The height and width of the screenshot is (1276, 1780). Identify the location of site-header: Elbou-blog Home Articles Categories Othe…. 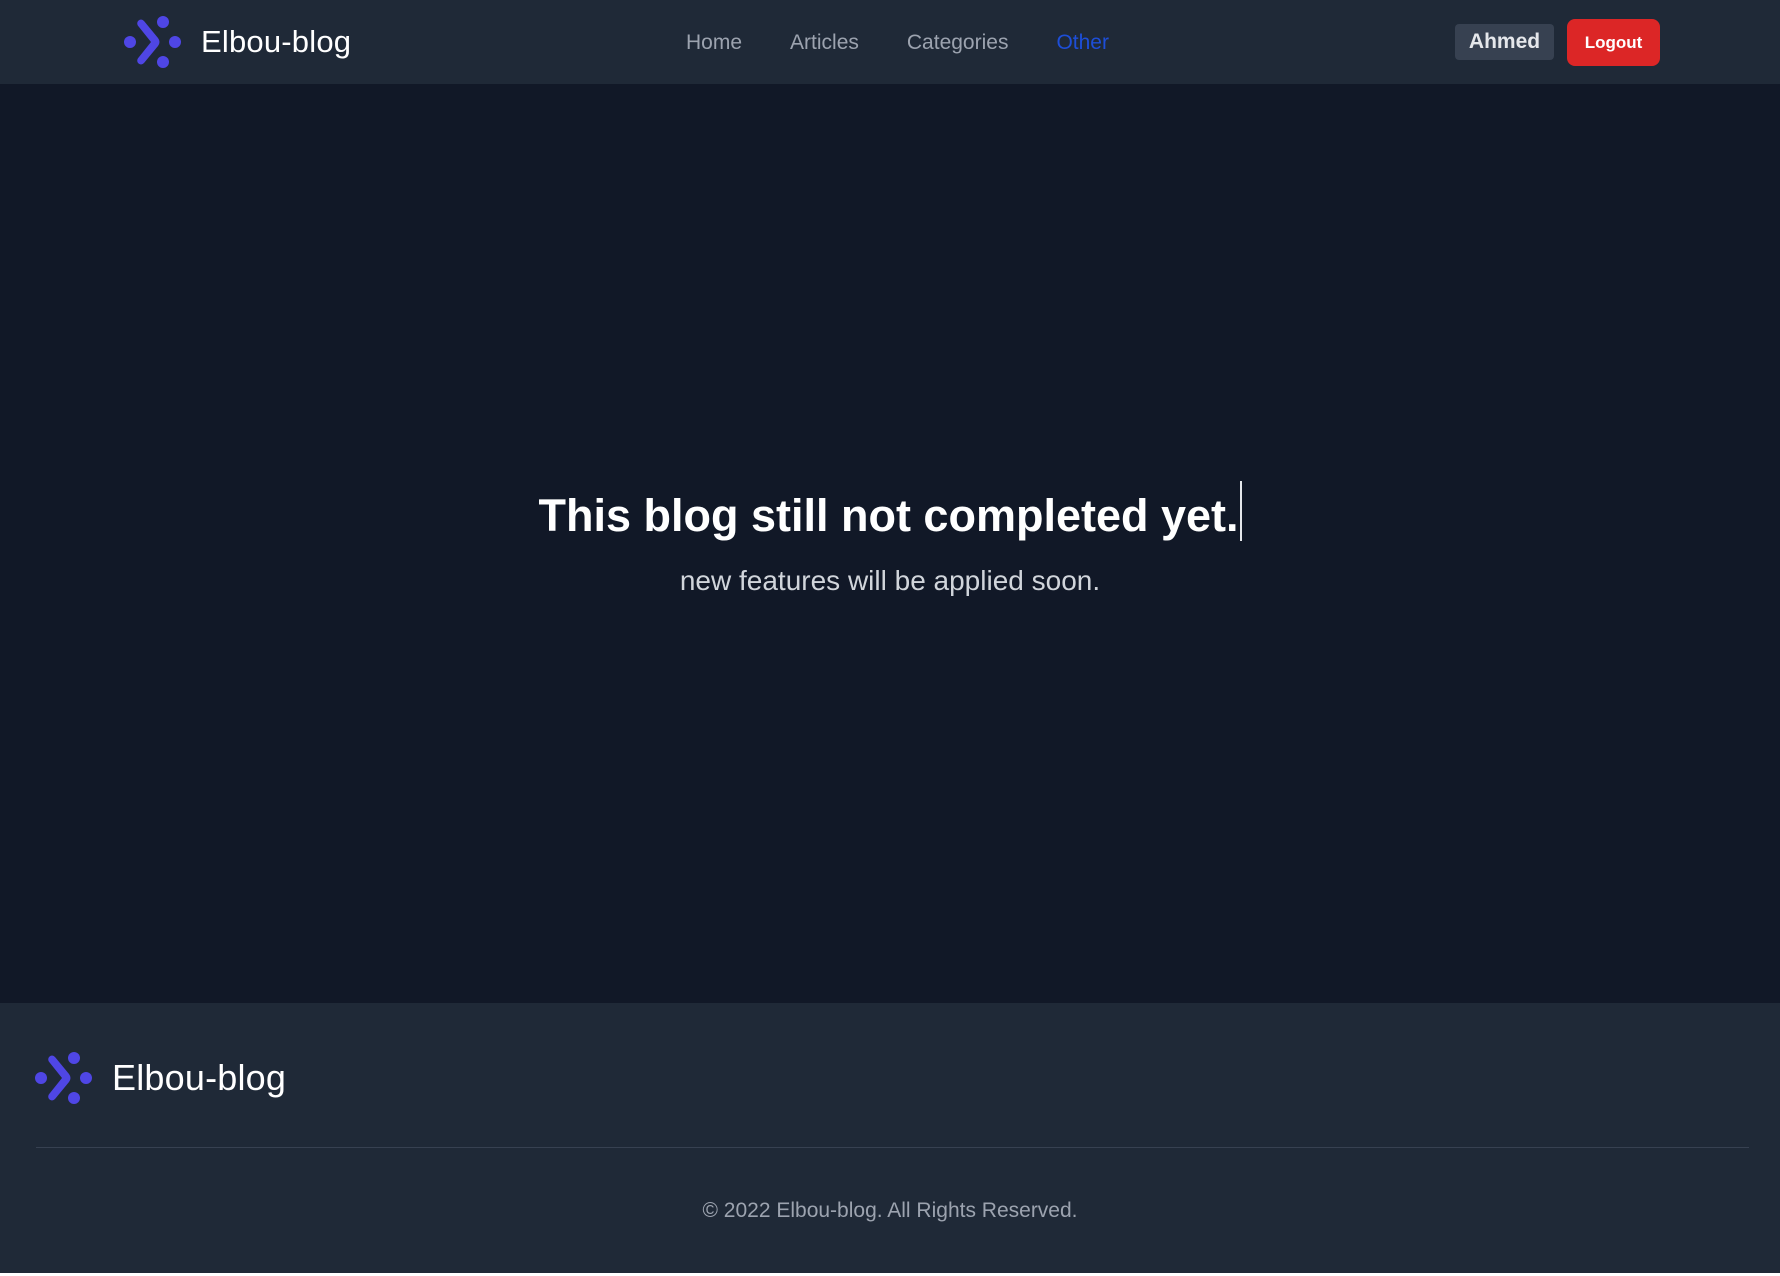
(890, 42).